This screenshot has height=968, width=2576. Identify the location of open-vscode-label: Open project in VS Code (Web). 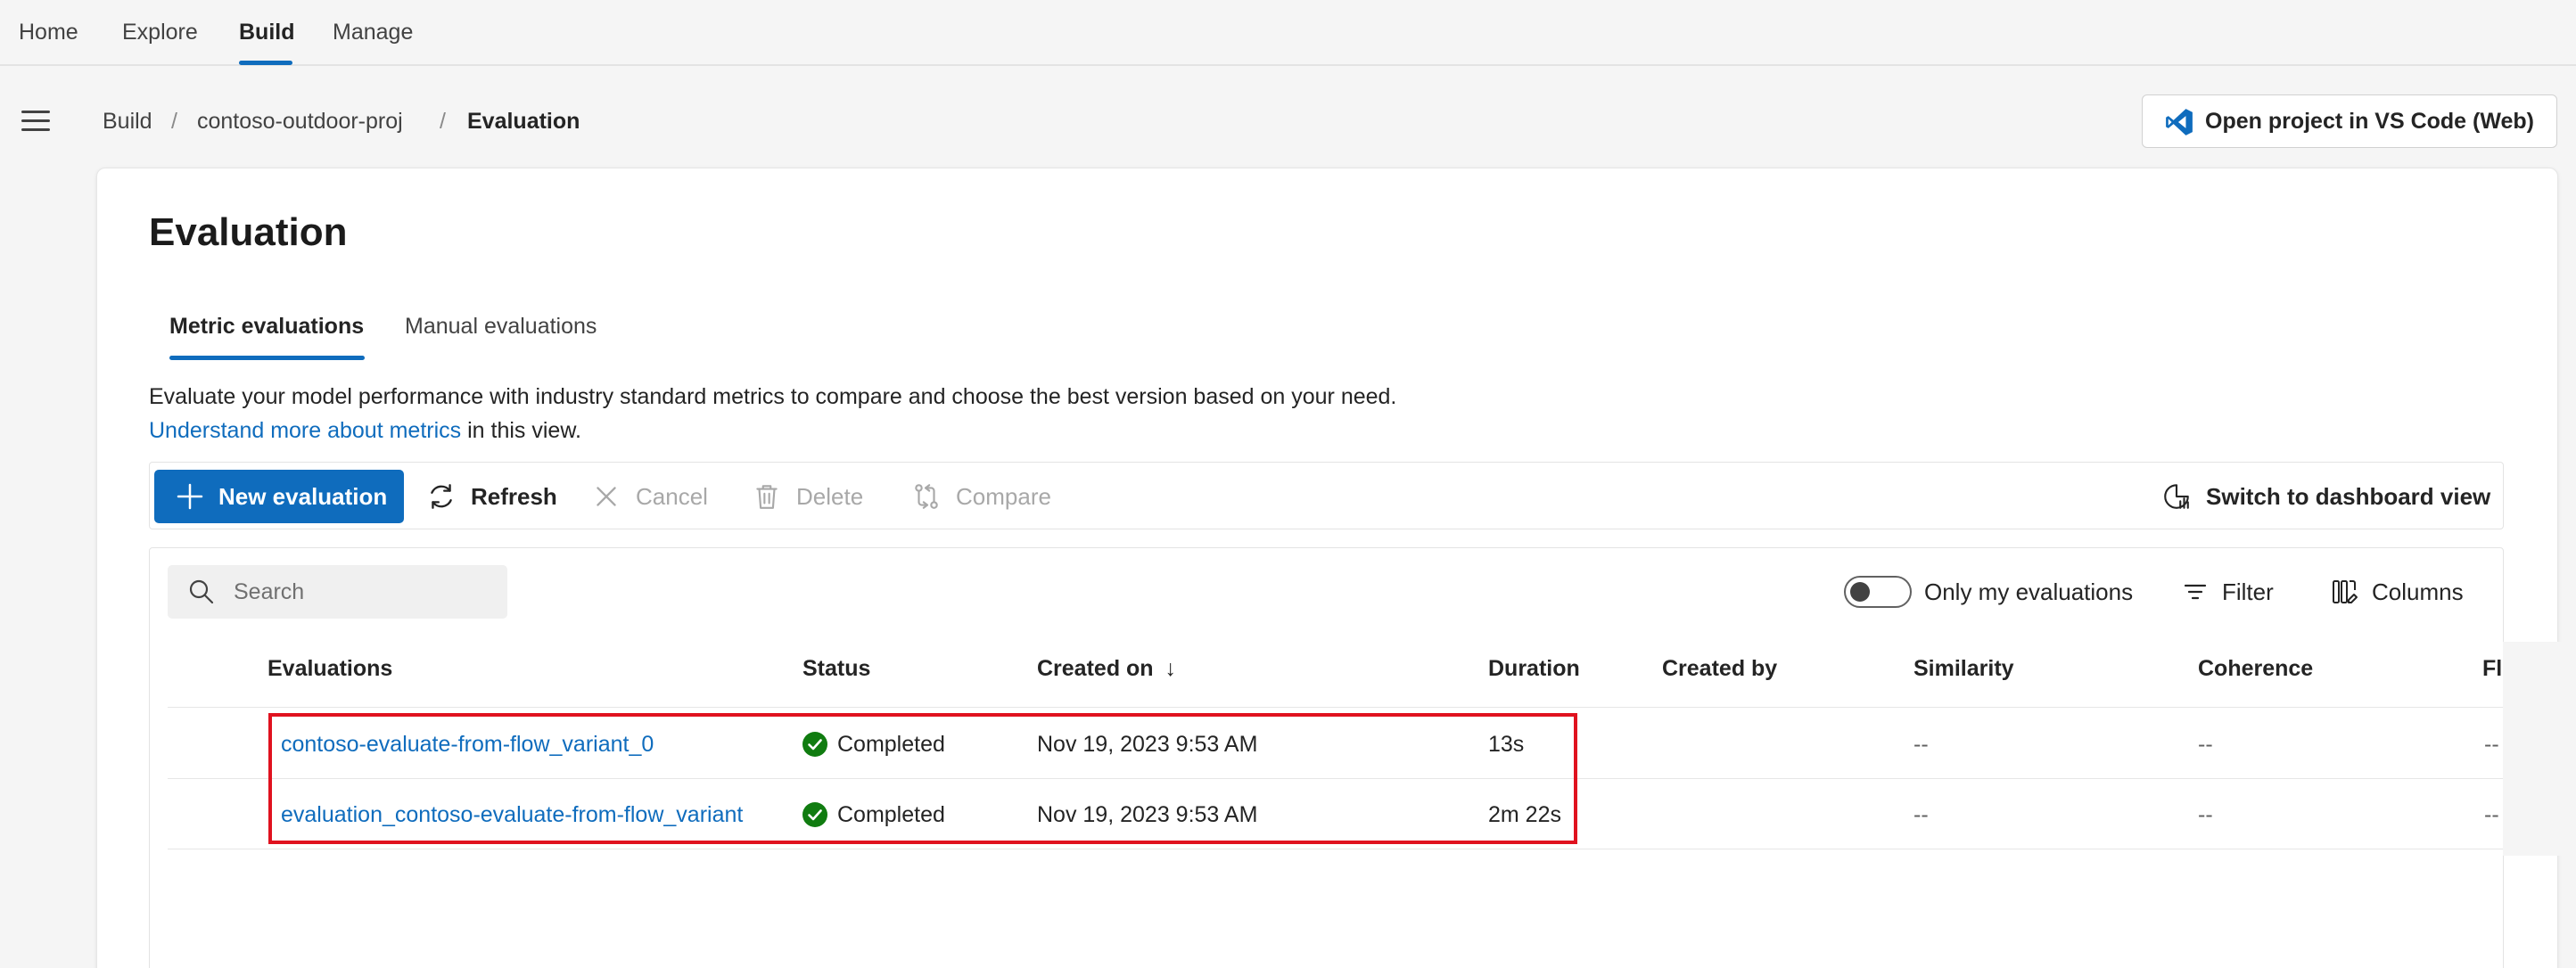
(2370, 121).